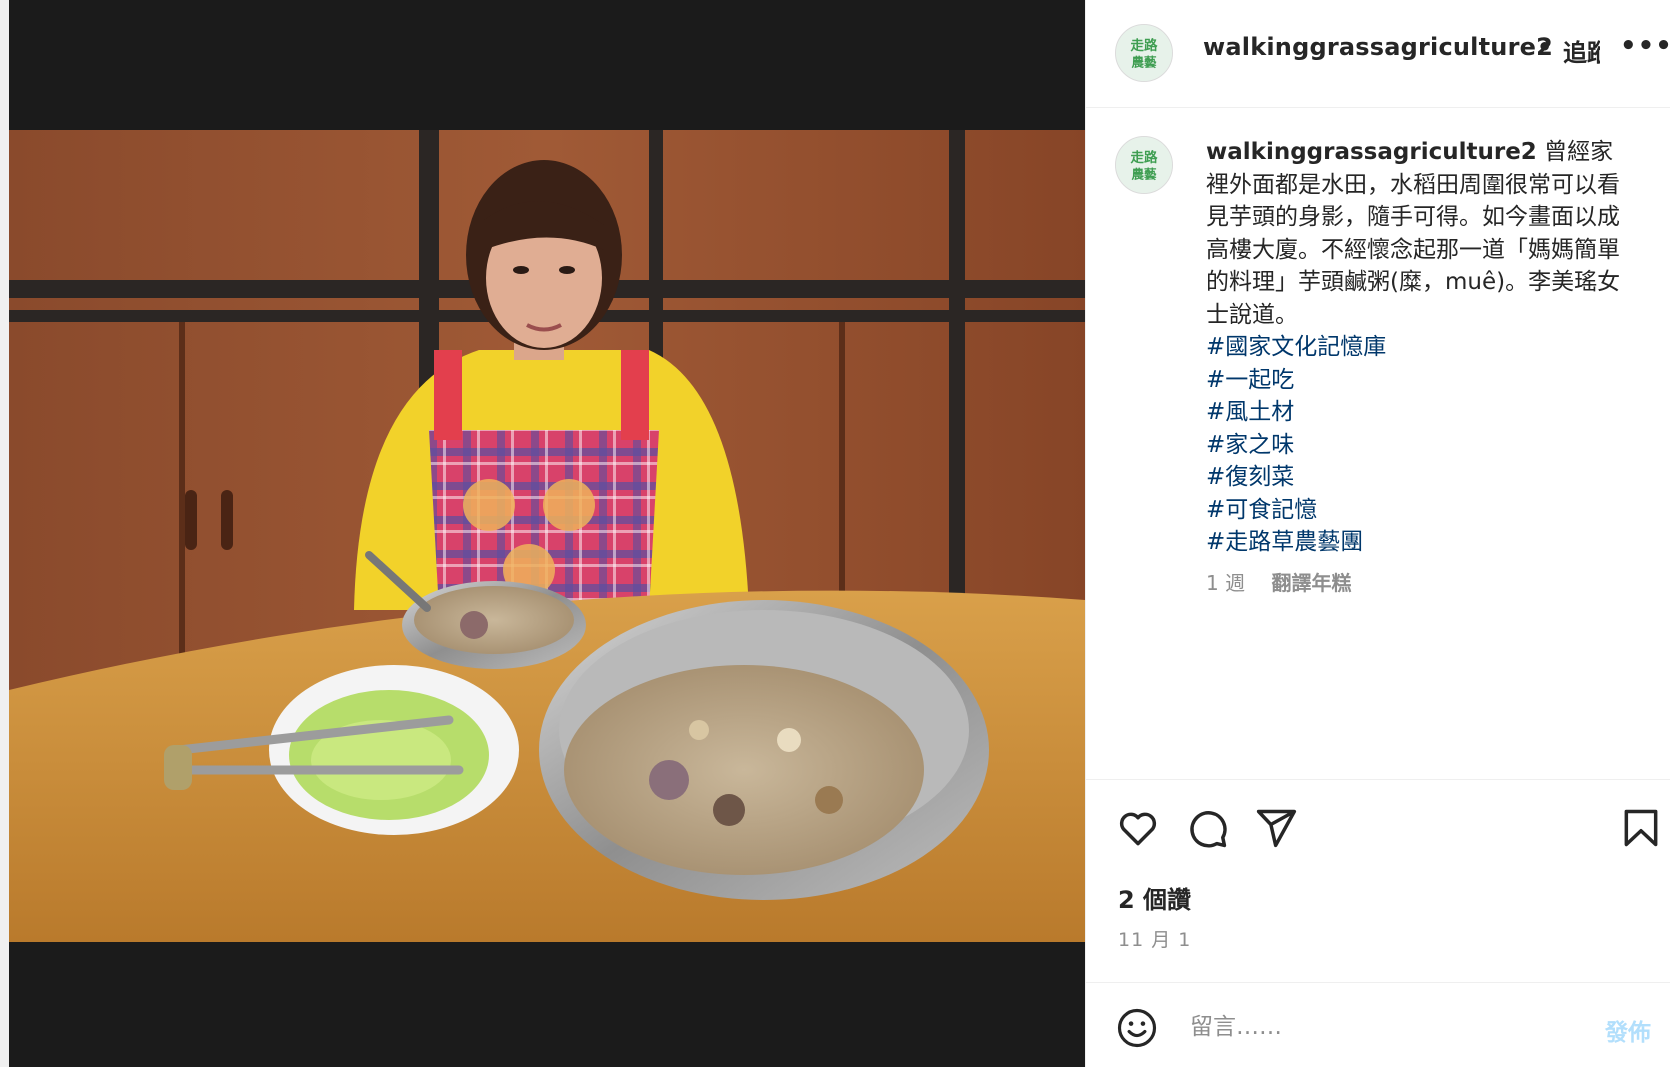 The width and height of the screenshot is (1670, 1068). I want to click on comment-icon, so click(1207, 828).